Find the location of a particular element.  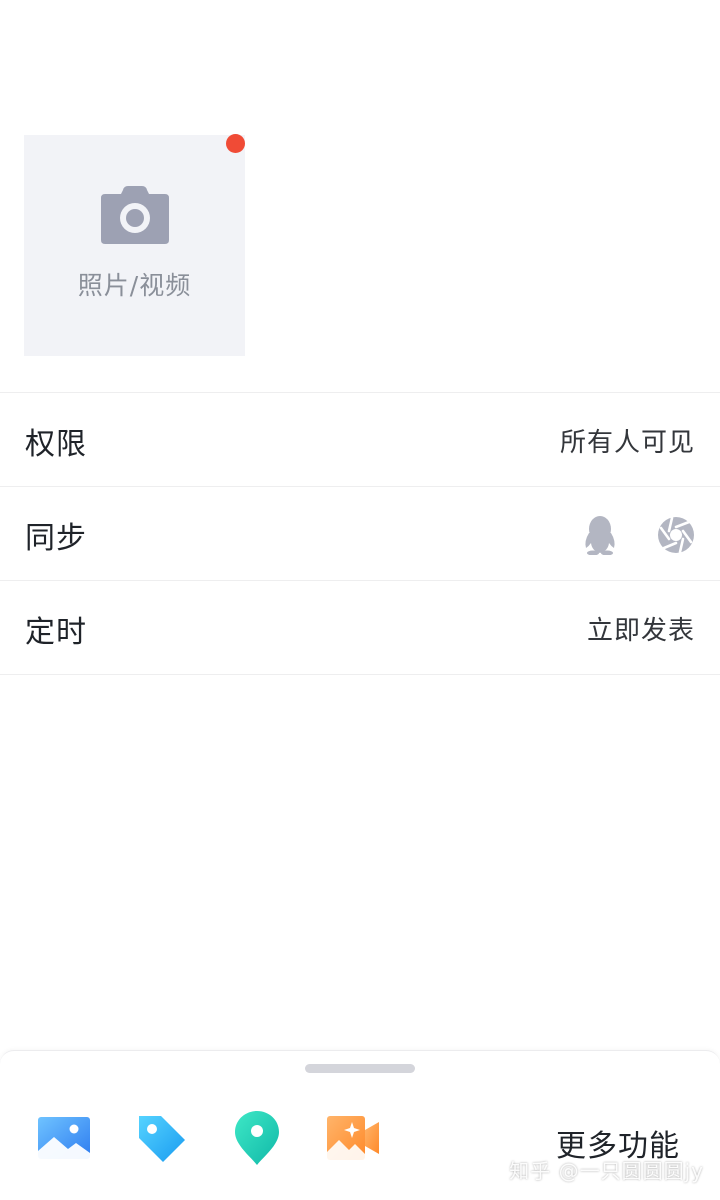

permission-title: 权限 is located at coordinates (56, 444).